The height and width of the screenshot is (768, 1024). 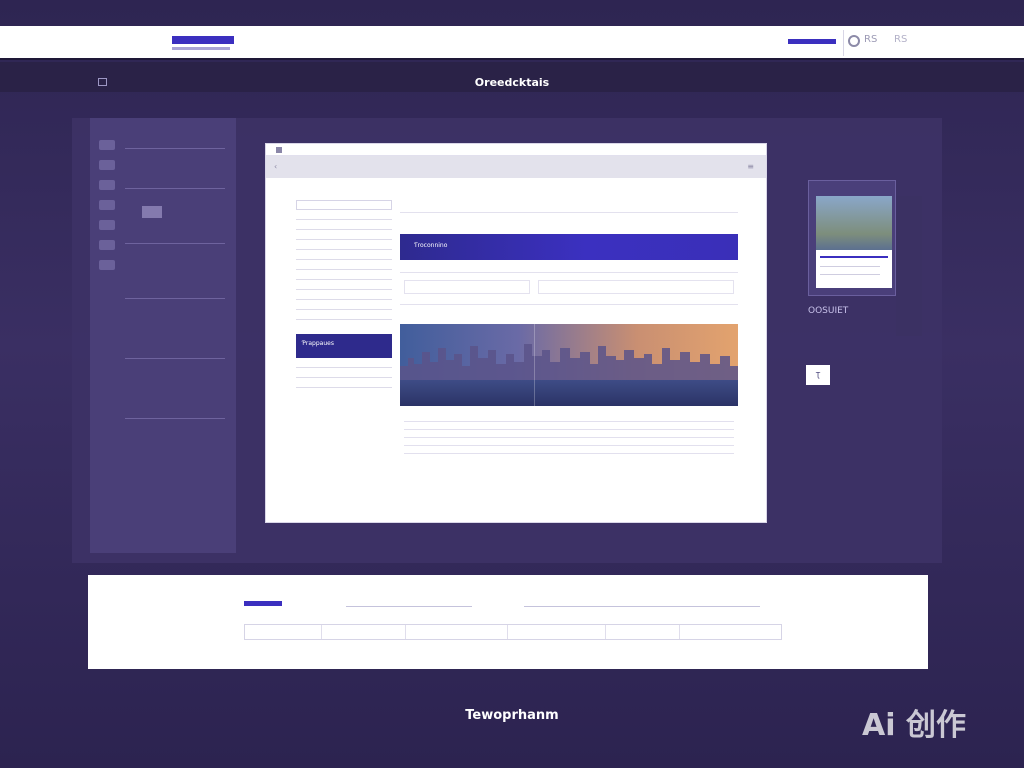 I want to click on small-action-button: Ʈ, so click(x=818, y=375).